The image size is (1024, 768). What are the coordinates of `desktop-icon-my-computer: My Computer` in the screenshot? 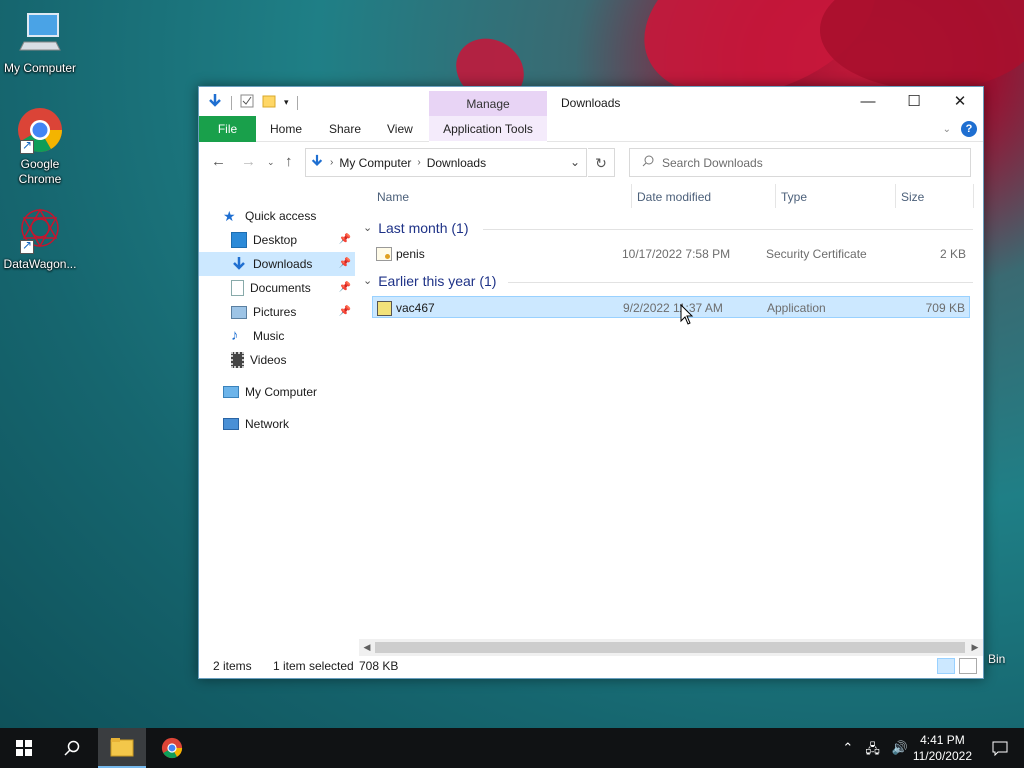 It's located at (40, 43).